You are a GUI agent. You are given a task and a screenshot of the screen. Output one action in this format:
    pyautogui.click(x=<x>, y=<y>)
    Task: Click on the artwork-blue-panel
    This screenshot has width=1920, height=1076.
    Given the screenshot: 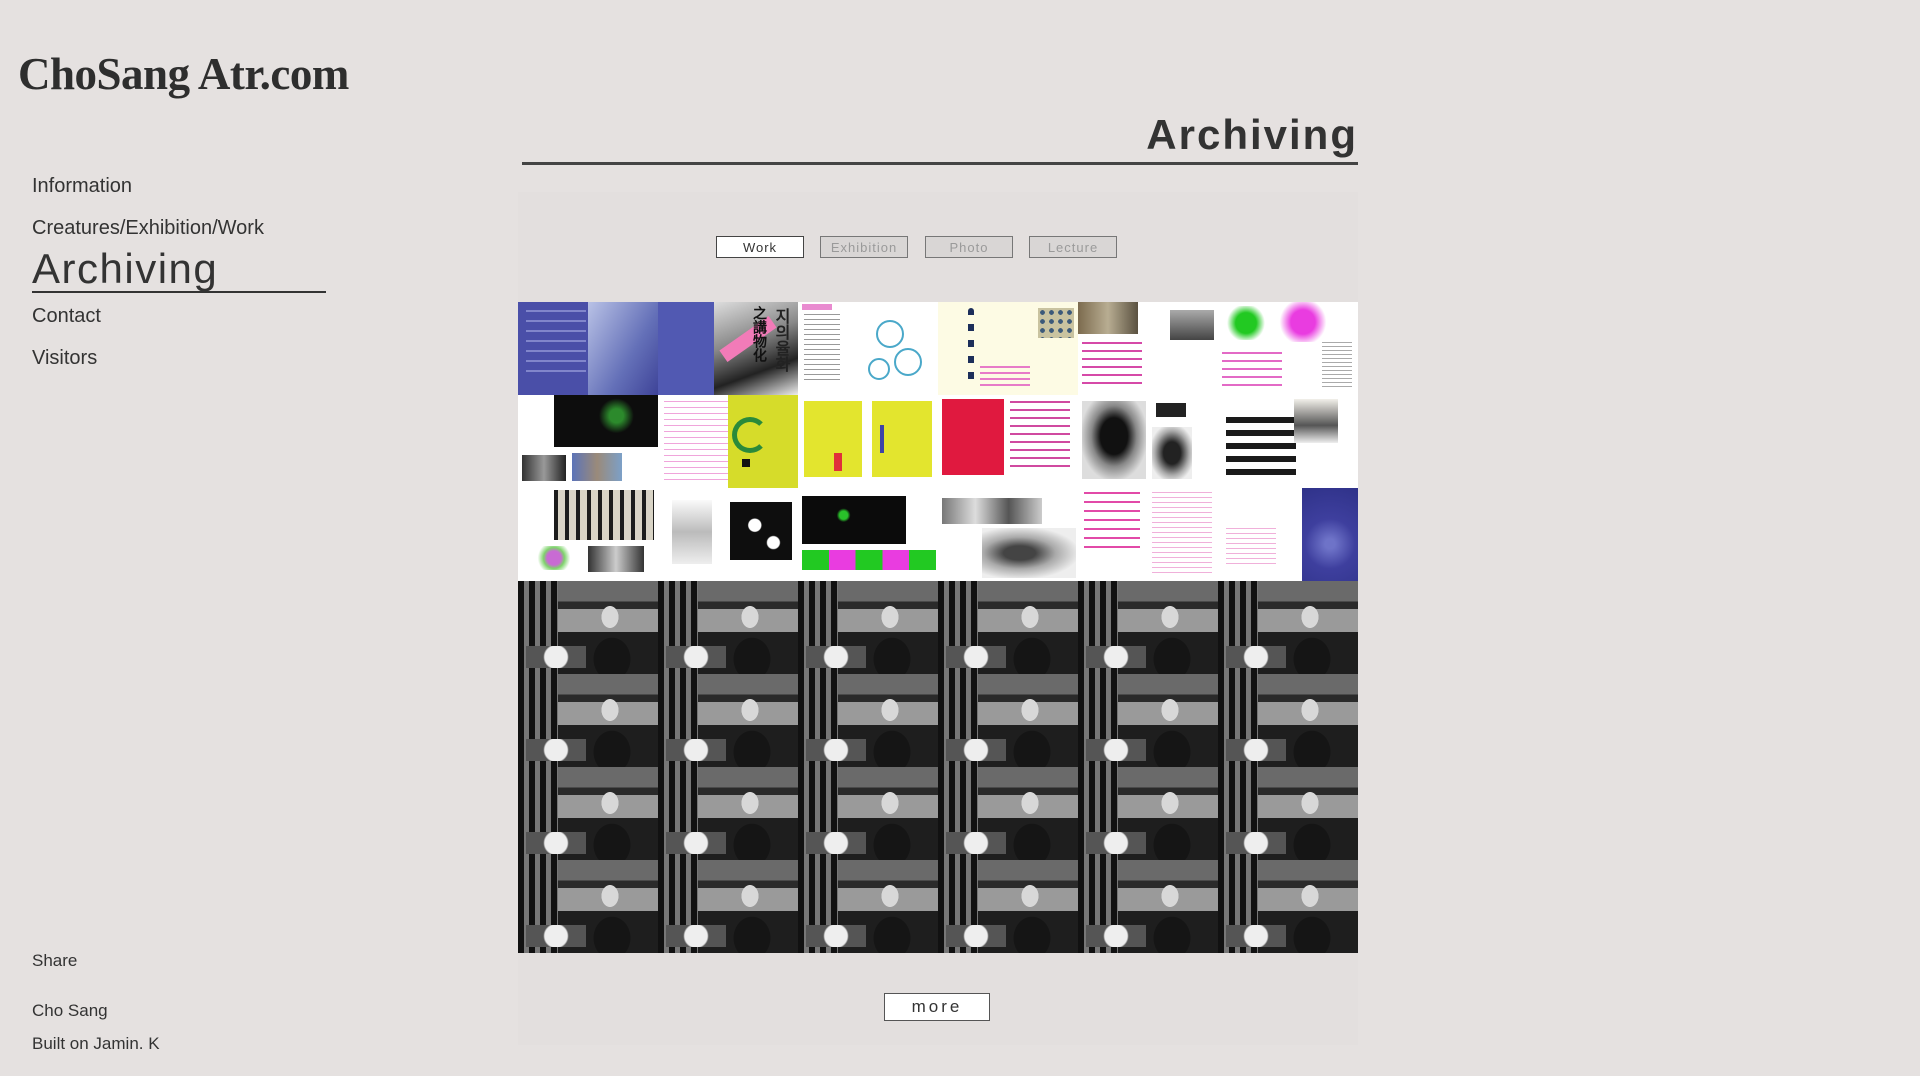 What is the action you would take?
    pyautogui.click(x=1330, y=534)
    